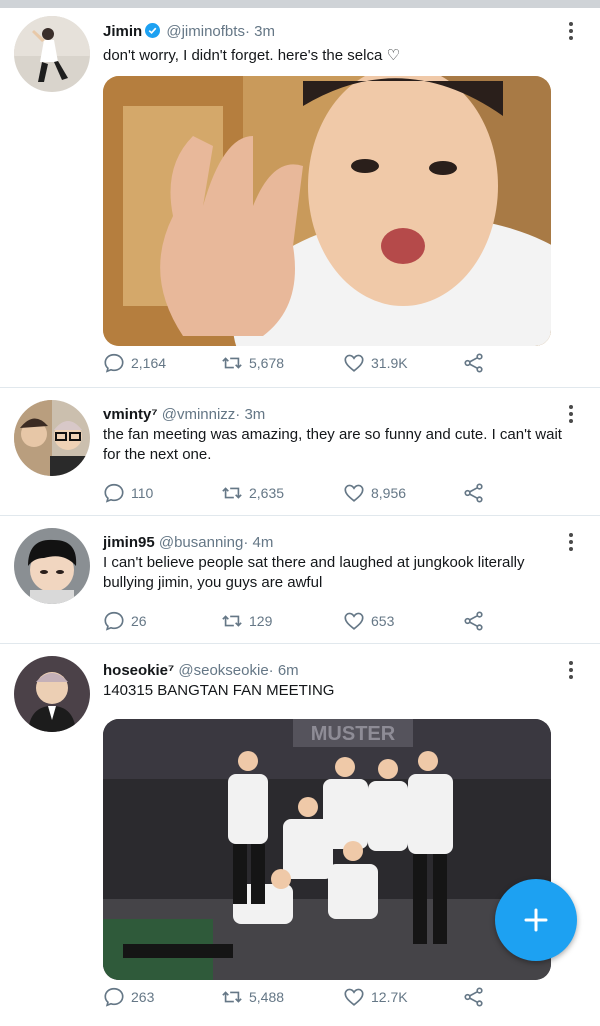  Describe the element at coordinates (125, 621) in the screenshot. I see `reply-button: 26` at that location.